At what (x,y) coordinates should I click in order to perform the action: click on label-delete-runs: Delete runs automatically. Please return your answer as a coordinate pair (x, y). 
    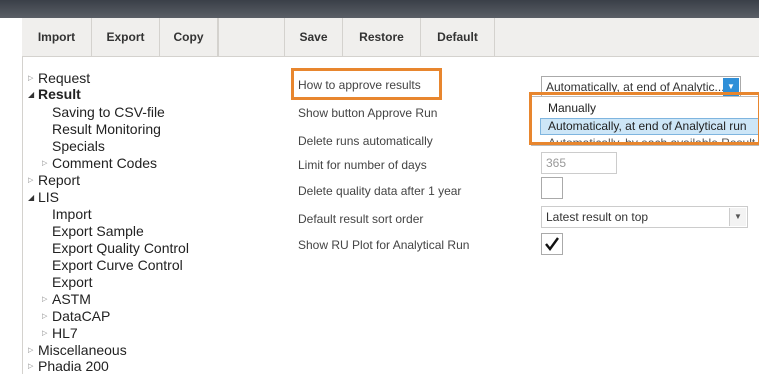
    Looking at the image, I should click on (365, 141).